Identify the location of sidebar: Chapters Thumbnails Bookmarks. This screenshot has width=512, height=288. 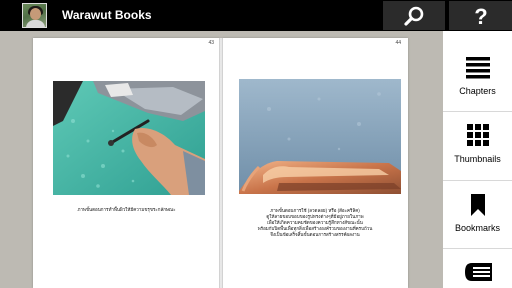
(477, 159).